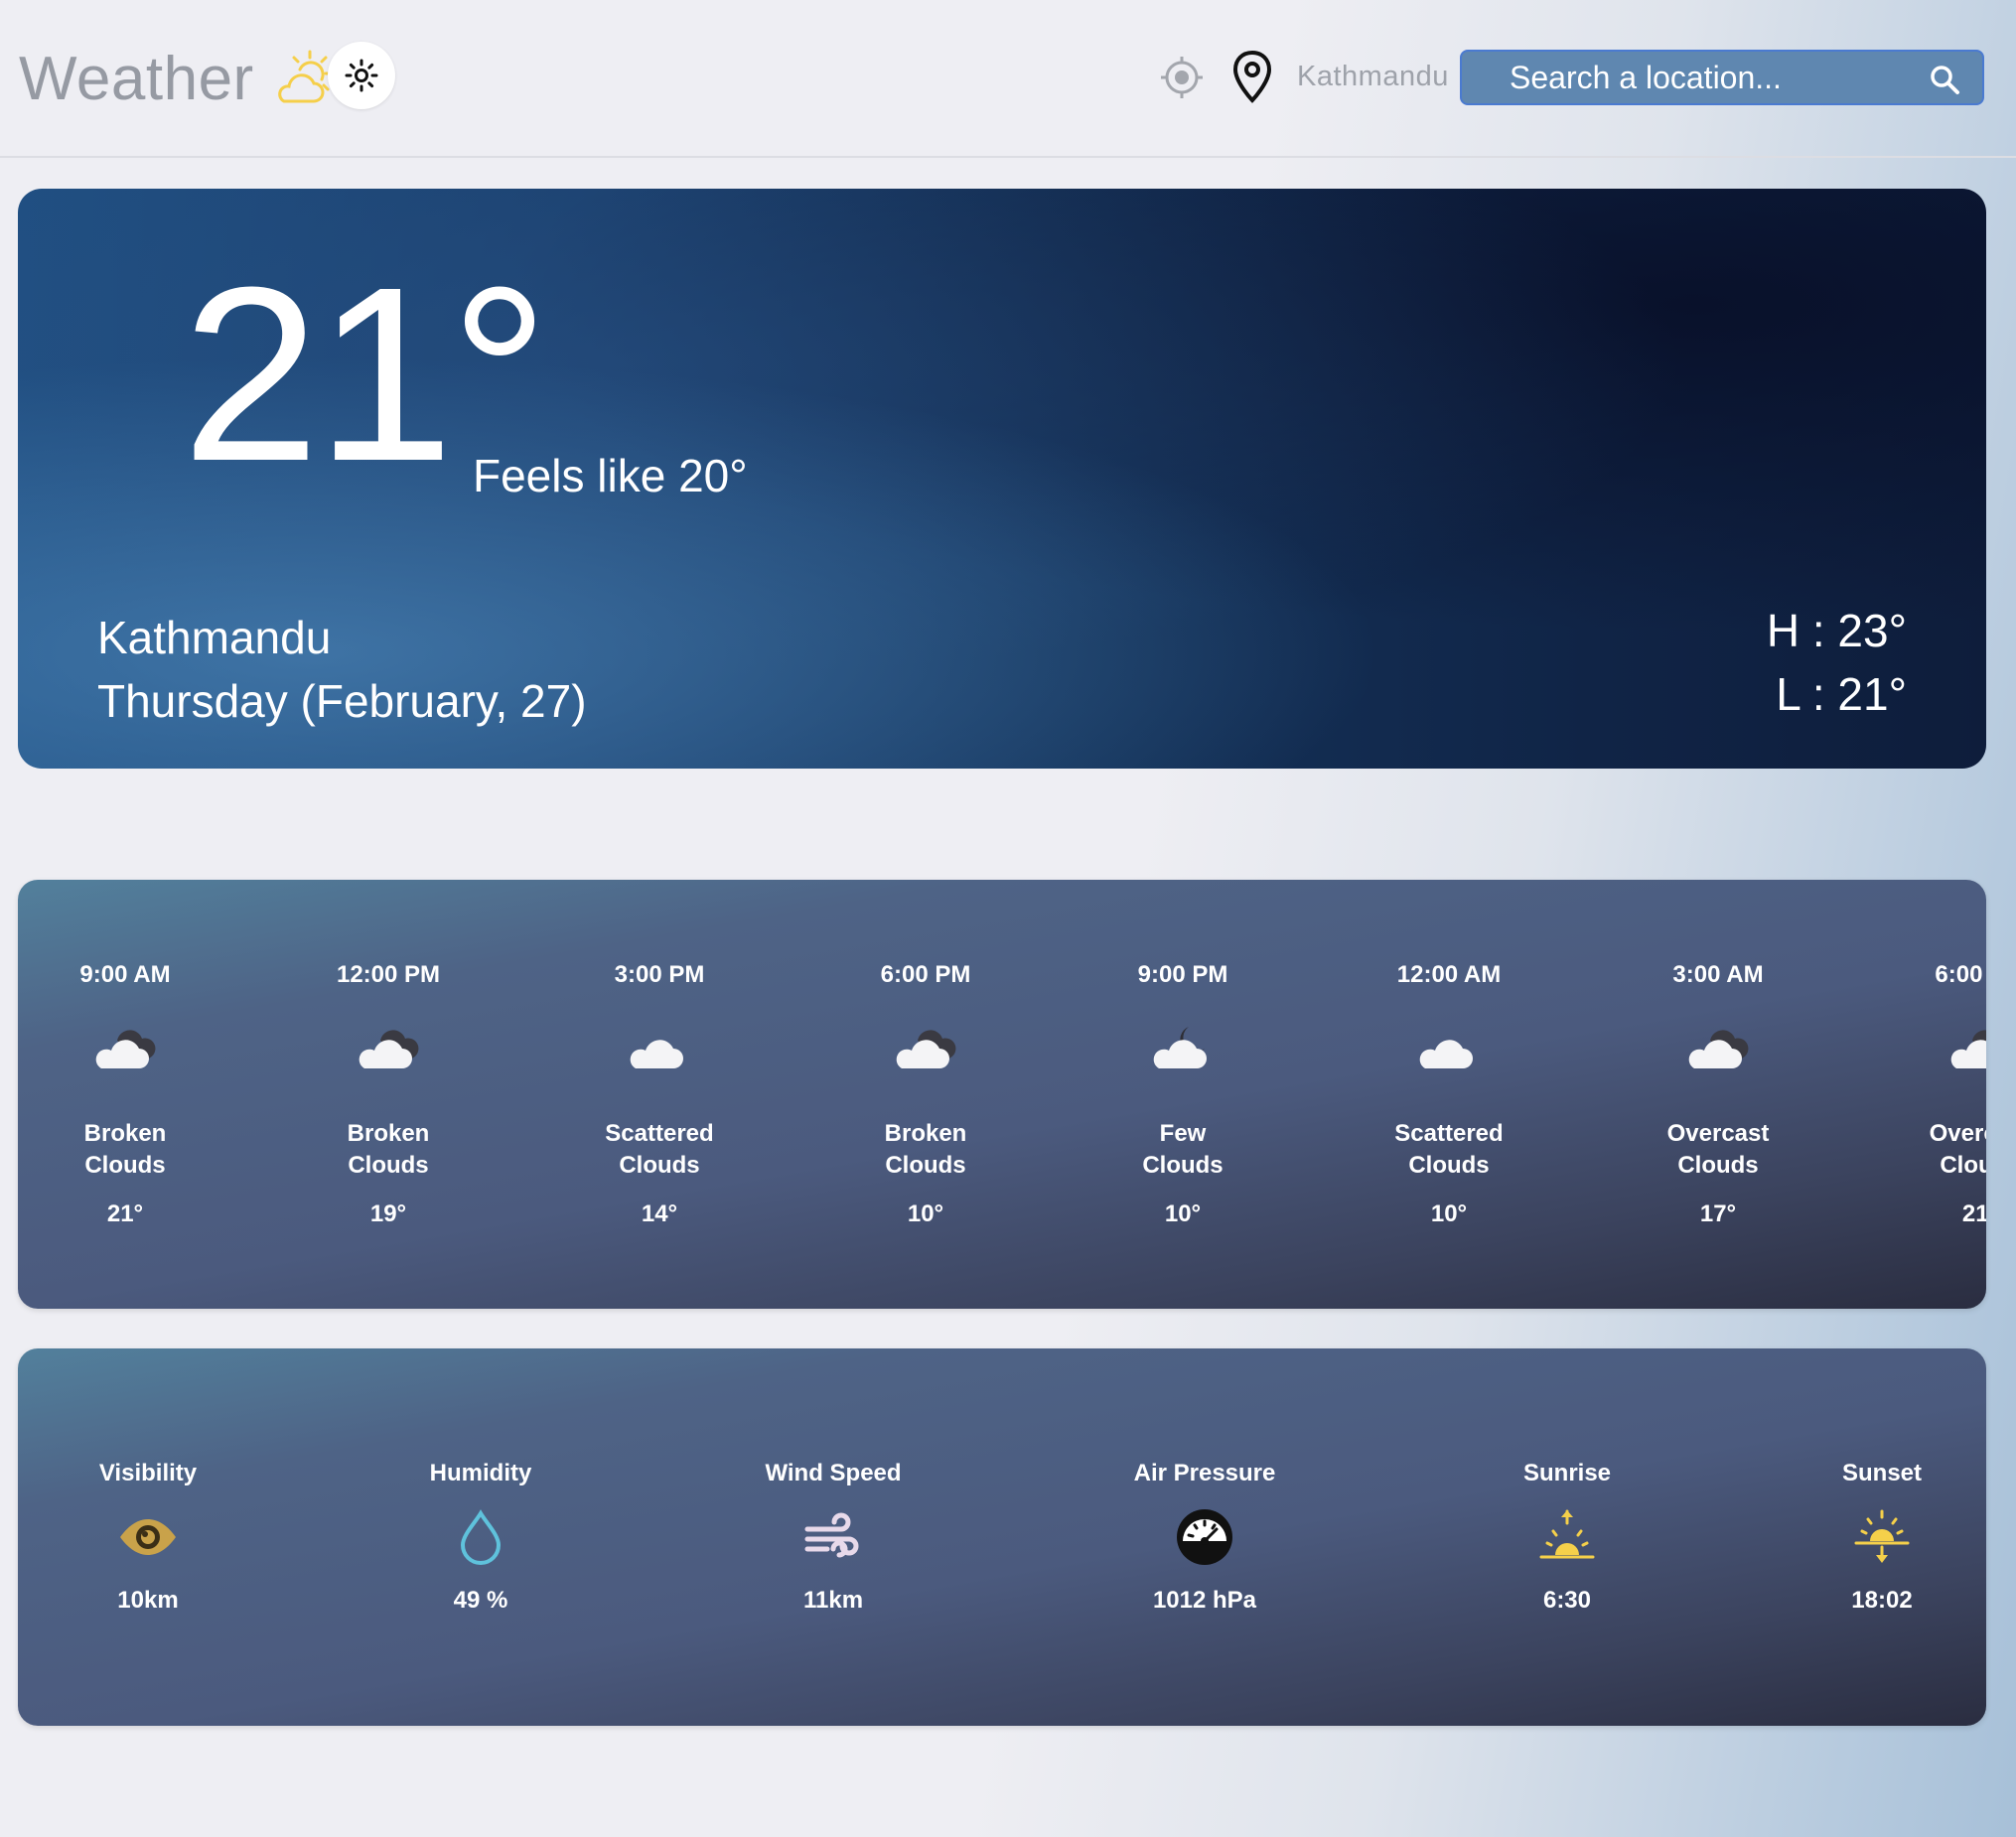  I want to click on partly-cloudy-icon, so click(305, 76).